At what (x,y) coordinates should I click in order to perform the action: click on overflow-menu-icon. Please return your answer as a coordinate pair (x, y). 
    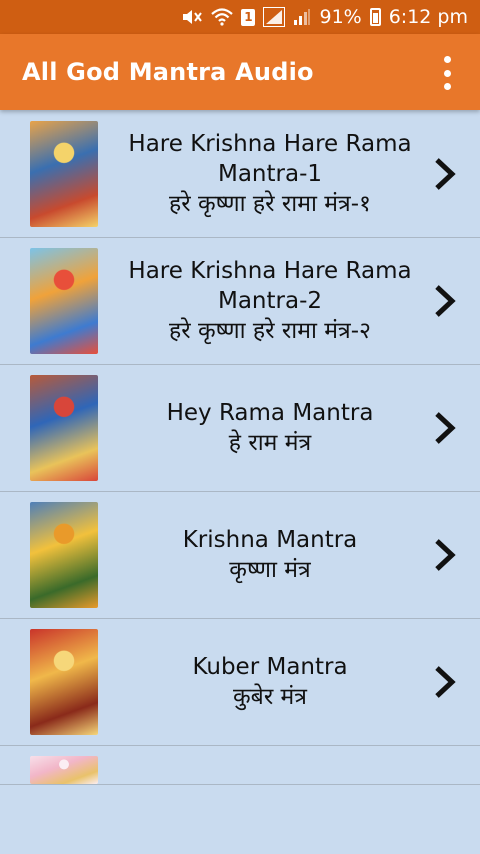
    Looking at the image, I should click on (447, 73).